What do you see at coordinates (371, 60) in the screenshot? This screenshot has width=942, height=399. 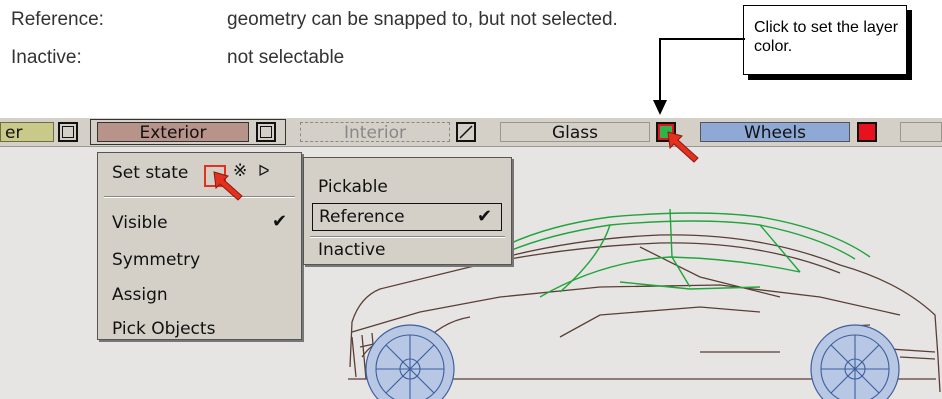 I see `description-inactive: Inactive: not selectable` at bounding box center [371, 60].